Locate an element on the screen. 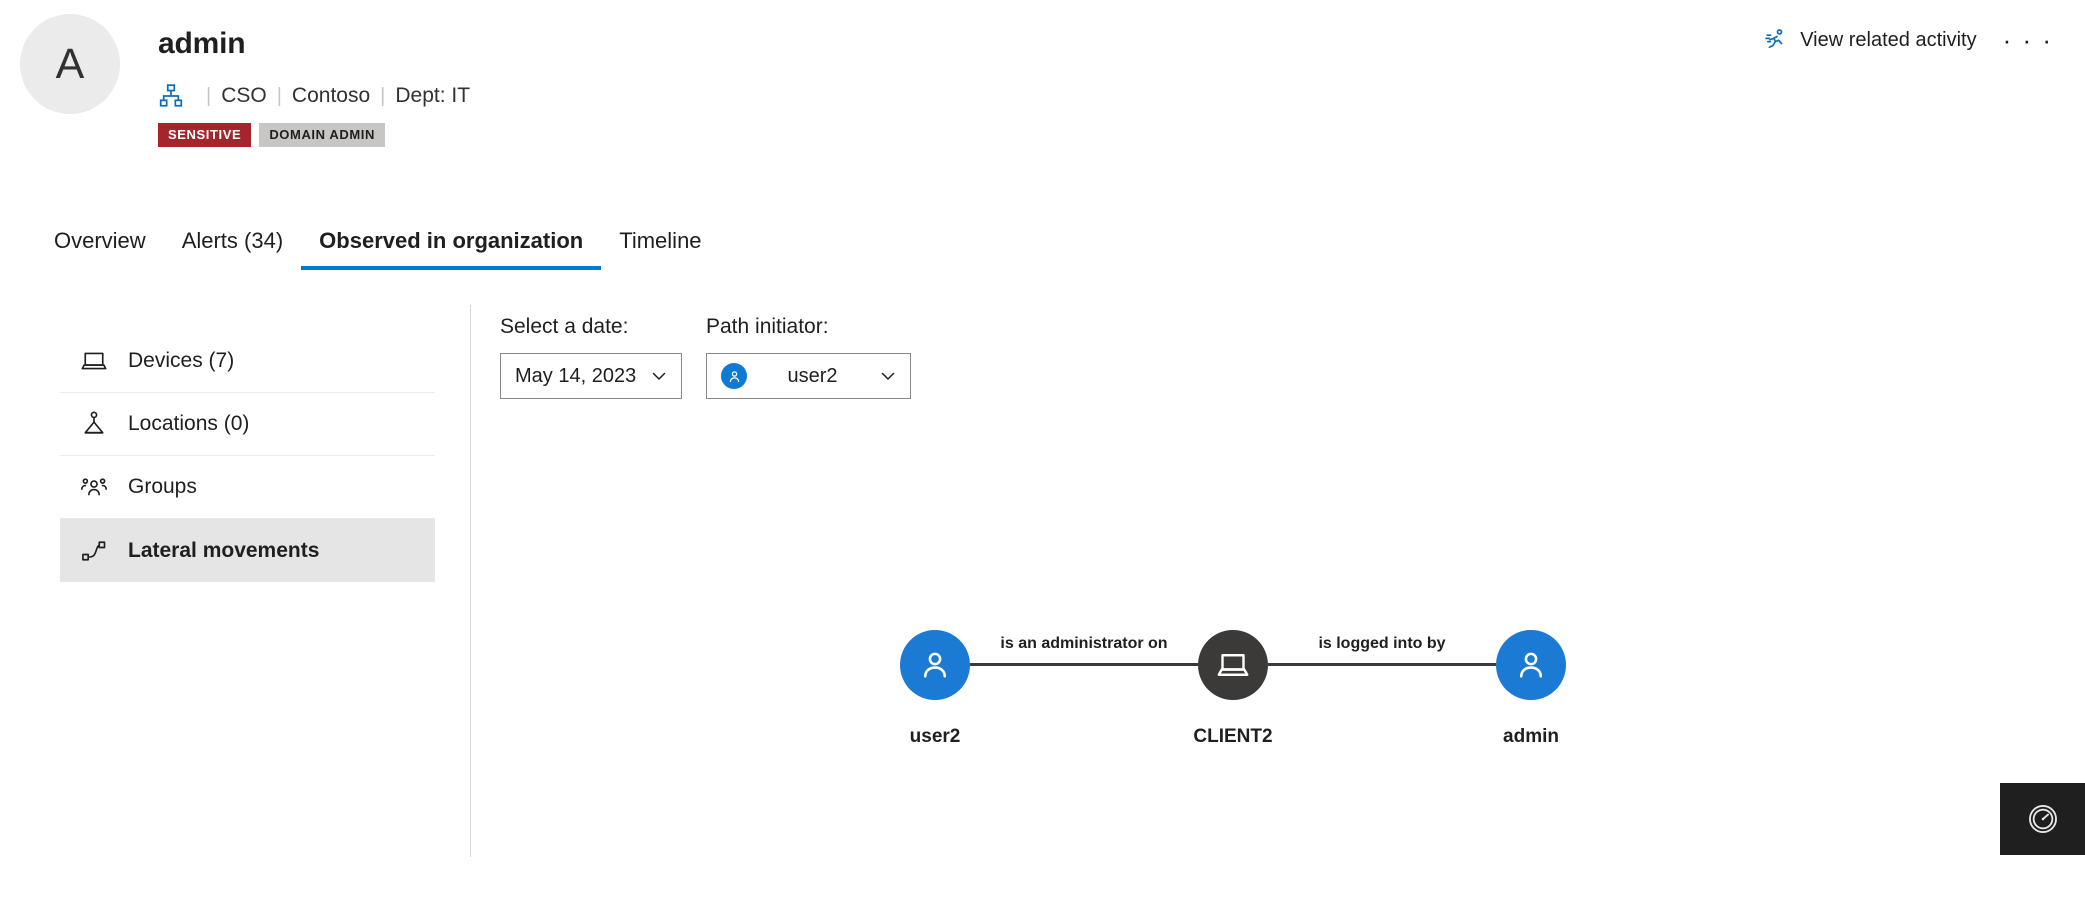  graph-node-client2: CLIENT2 is located at coordinates (1233, 688).